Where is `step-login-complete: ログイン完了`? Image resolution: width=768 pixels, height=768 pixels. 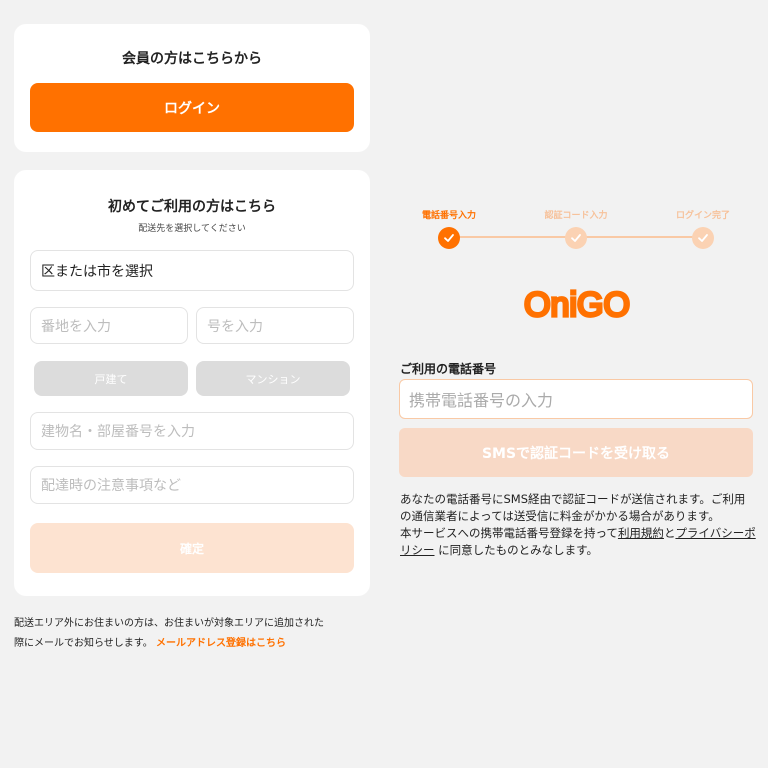 step-login-complete: ログイン完了 is located at coordinates (703, 228).